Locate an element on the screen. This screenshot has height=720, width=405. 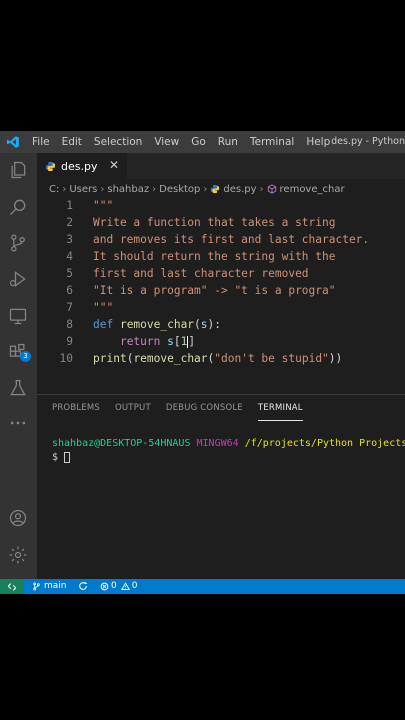
line-number: 9 is located at coordinates (69, 341).